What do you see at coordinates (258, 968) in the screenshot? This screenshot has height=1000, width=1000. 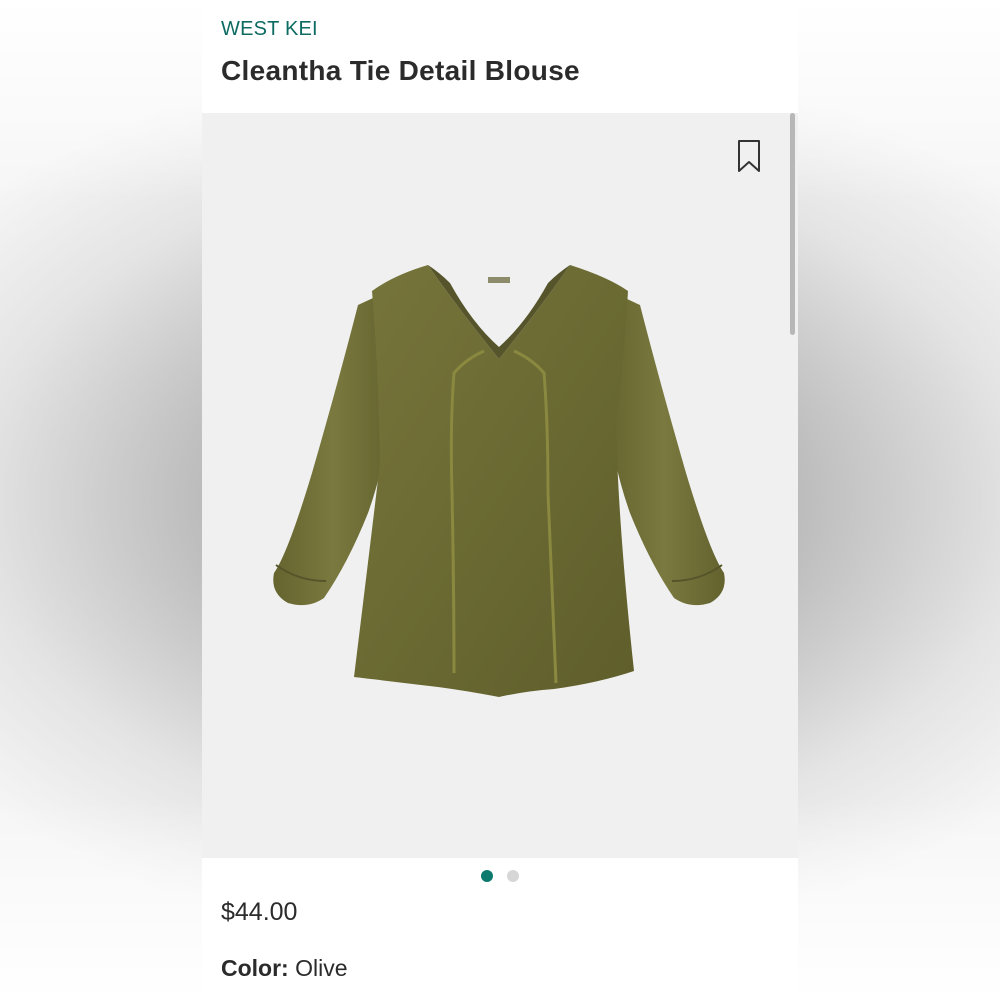 I see `color-label: Color:` at bounding box center [258, 968].